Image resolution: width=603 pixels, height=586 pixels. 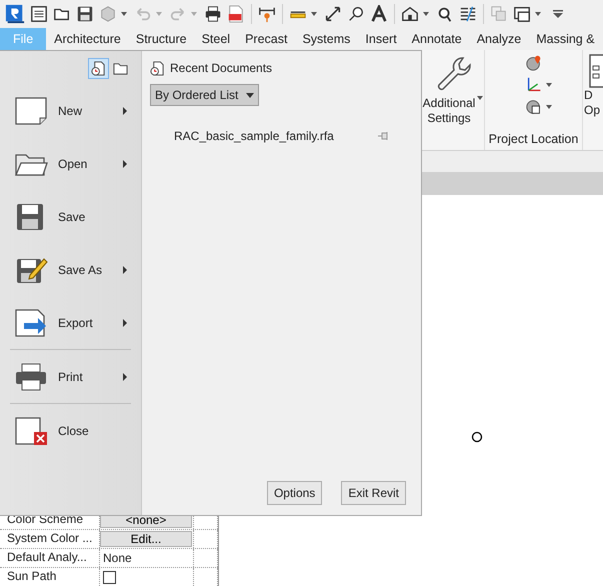 What do you see at coordinates (216, 39) in the screenshot?
I see `ribbon-tab: Steel` at bounding box center [216, 39].